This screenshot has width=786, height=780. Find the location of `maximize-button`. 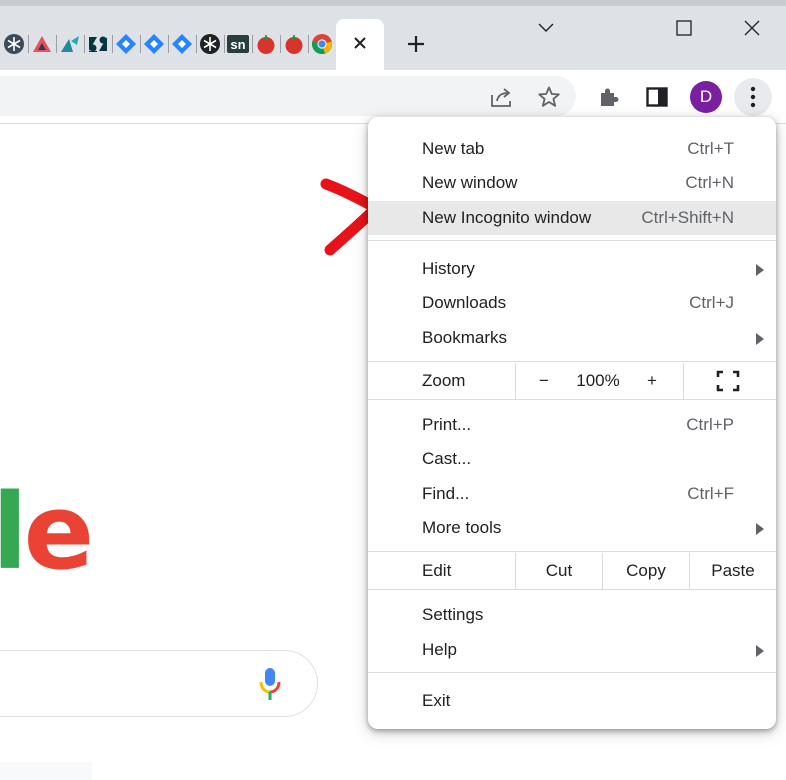

maximize-button is located at coordinates (684, 28).